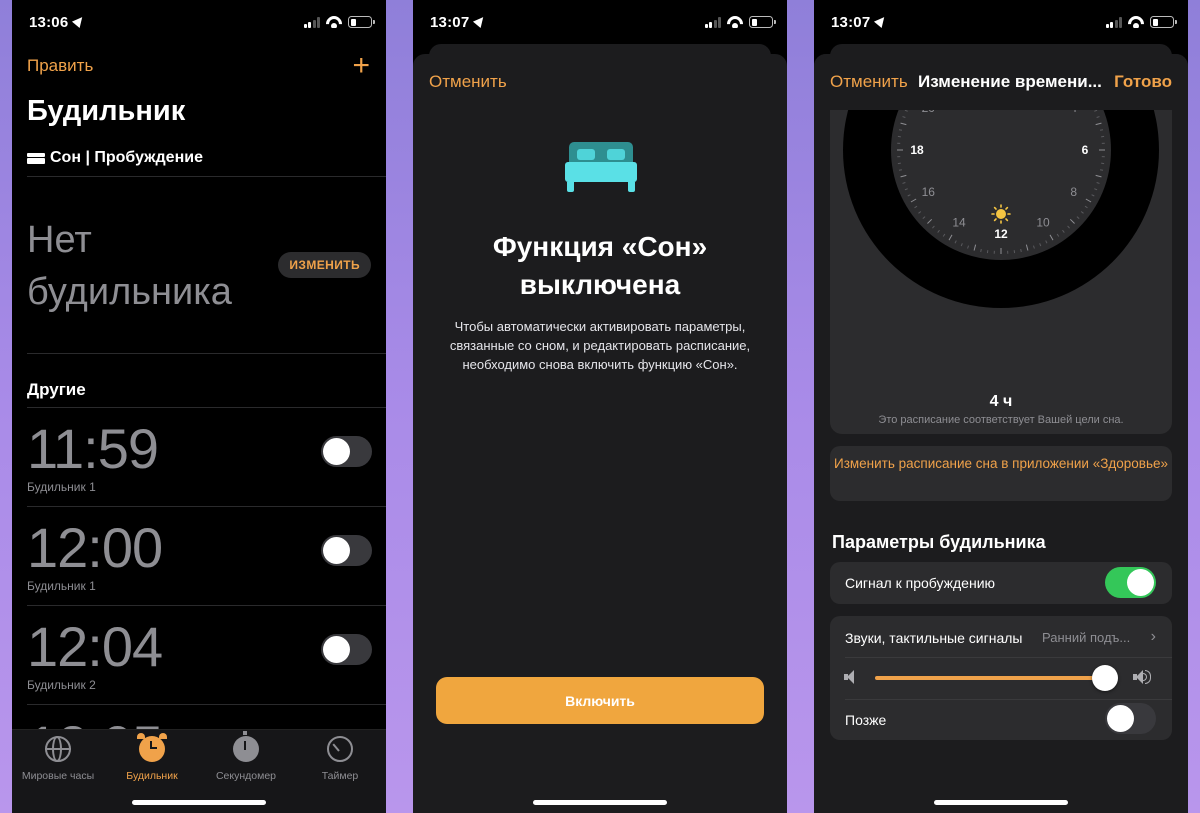 This screenshot has height=813, width=1200. What do you see at coordinates (58, 749) in the screenshot?
I see `globe-icon` at bounding box center [58, 749].